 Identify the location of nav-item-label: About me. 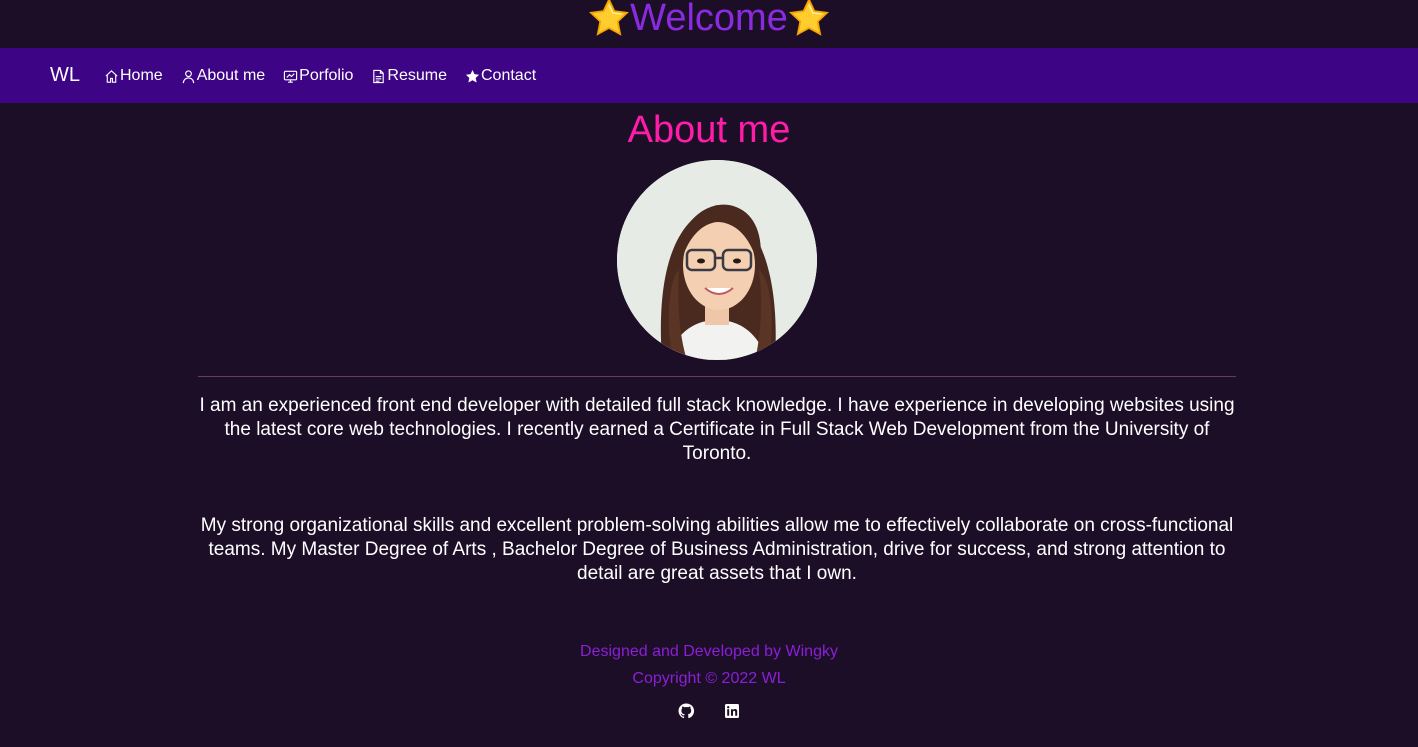
(231, 75).